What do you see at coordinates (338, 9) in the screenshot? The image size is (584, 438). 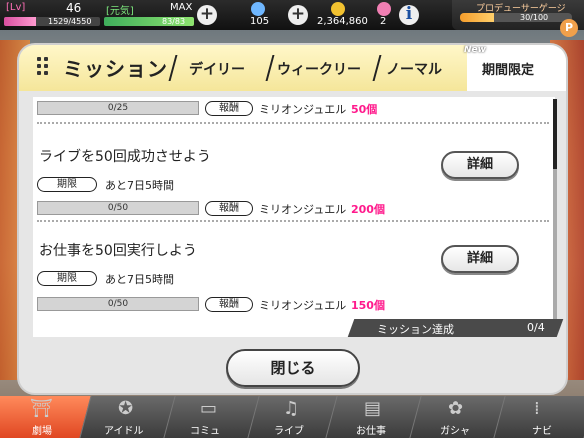 I see `coin-icon` at bounding box center [338, 9].